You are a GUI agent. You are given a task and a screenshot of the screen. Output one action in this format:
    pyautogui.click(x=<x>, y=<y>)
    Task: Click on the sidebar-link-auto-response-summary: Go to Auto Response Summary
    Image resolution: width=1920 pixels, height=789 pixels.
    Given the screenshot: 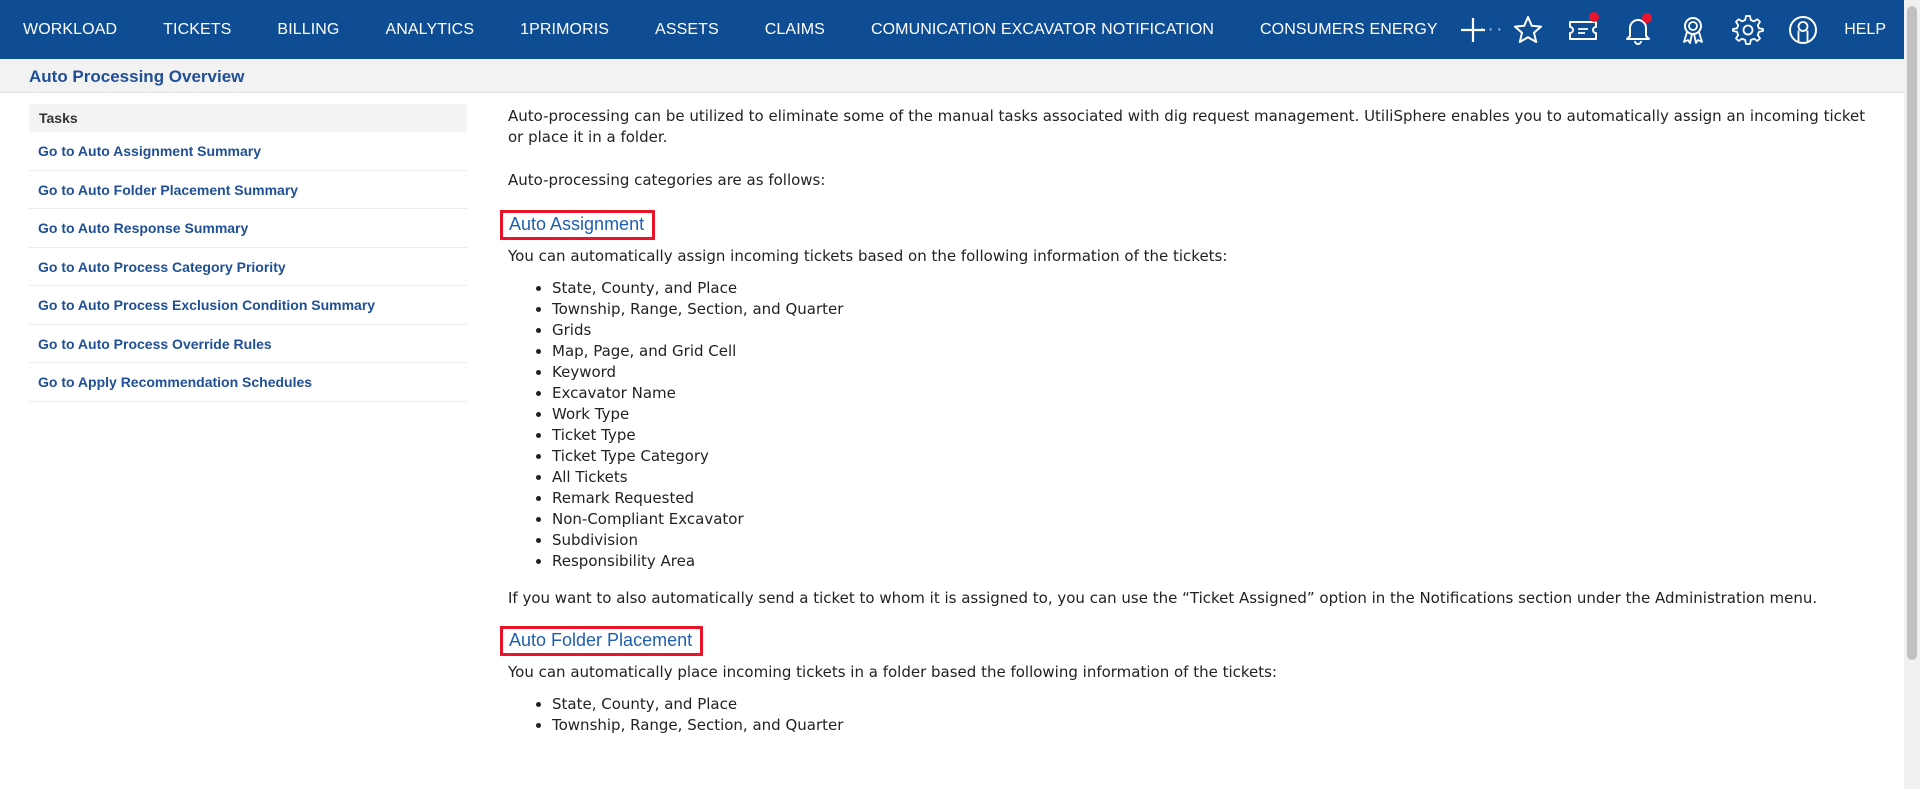 What is the action you would take?
    pyautogui.click(x=248, y=228)
    